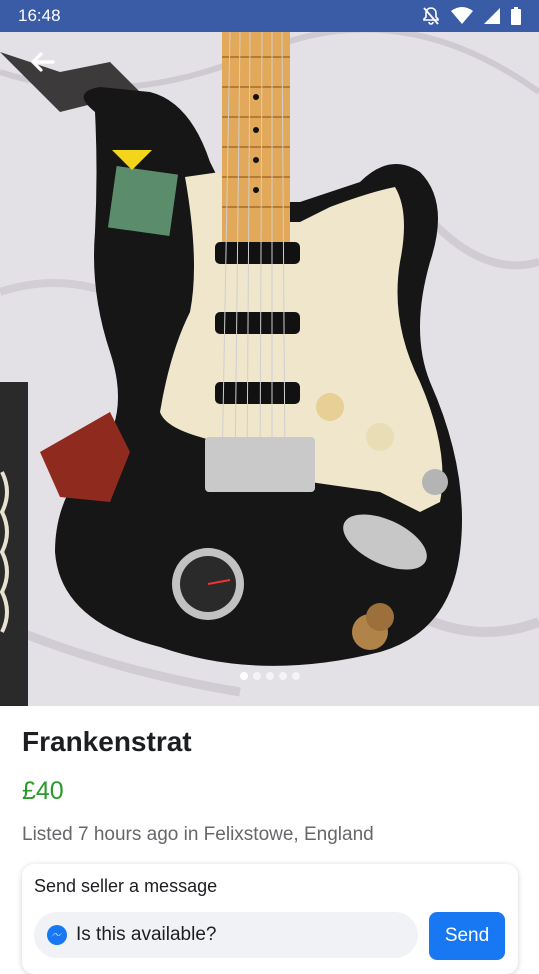 The height and width of the screenshot is (974, 539). I want to click on status-bar: 16:48, so click(269, 16).